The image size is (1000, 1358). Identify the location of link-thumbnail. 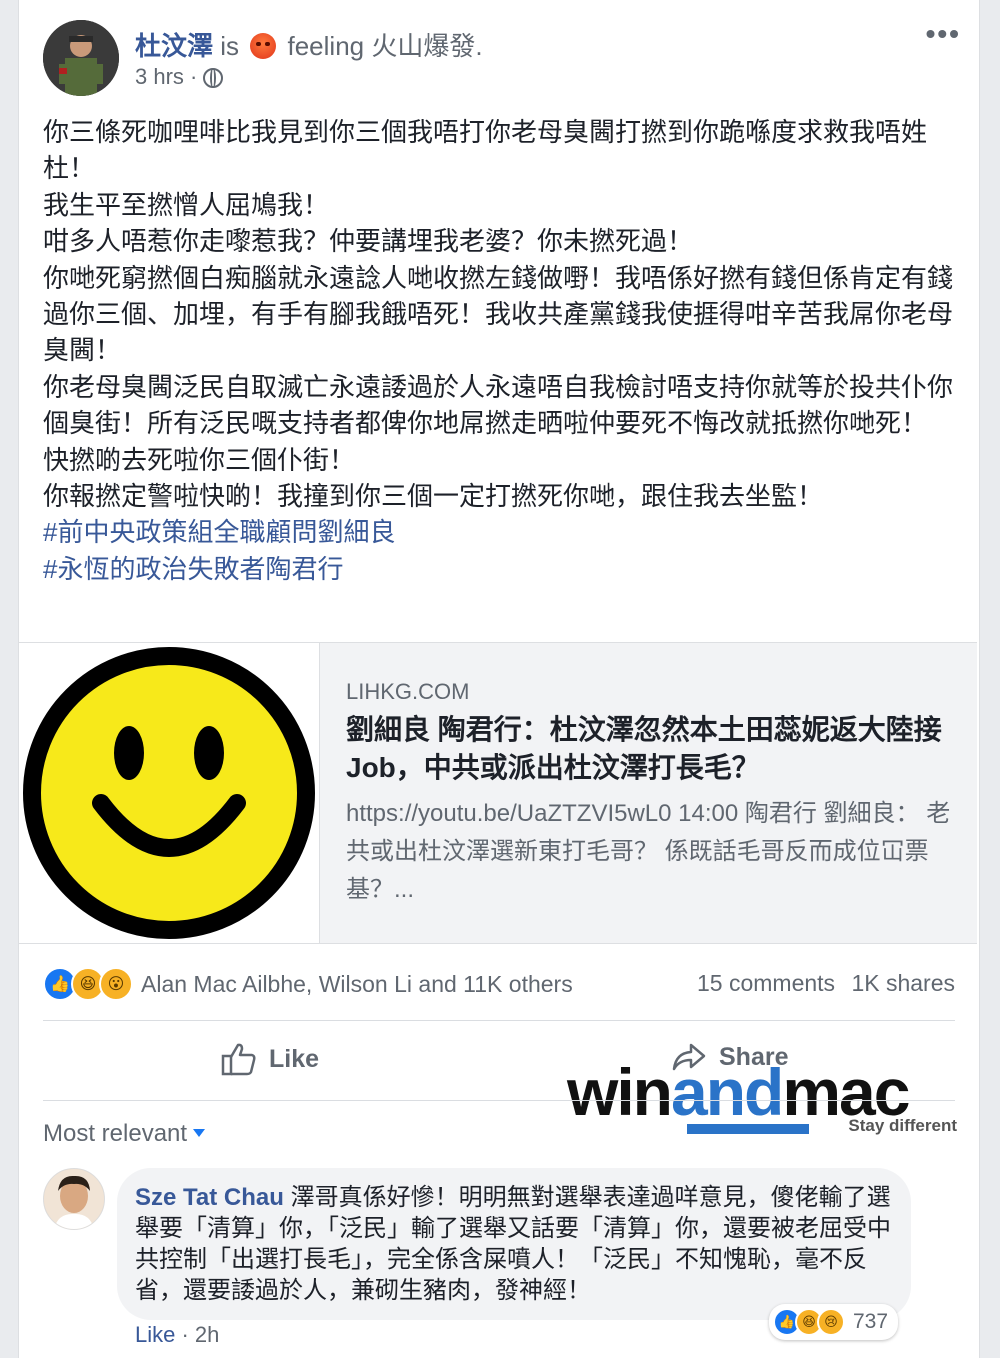
(169, 793).